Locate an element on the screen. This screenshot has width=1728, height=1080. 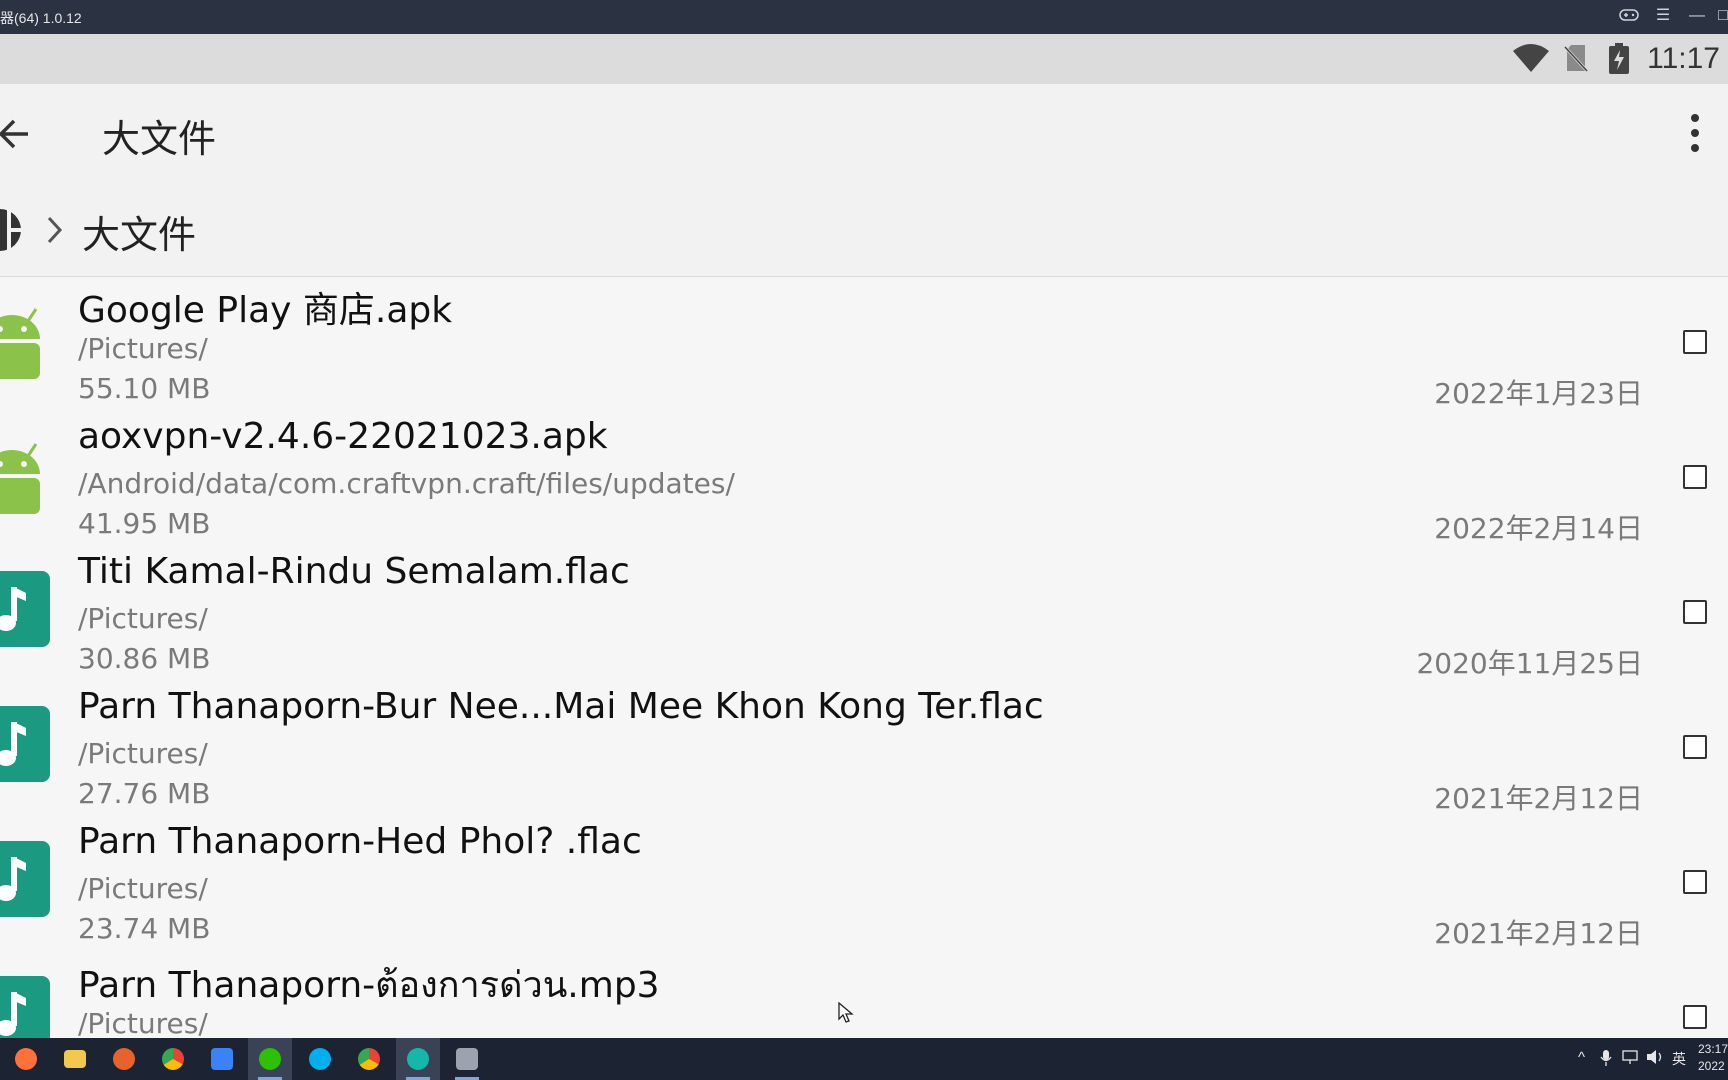
mail-icon is located at coordinates (222, 1059).